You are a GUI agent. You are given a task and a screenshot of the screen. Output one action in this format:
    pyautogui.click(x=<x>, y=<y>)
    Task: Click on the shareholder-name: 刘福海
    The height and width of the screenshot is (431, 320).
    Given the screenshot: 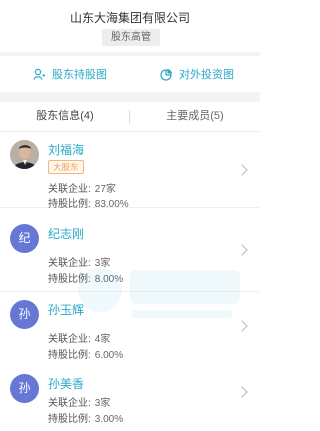 What is the action you would take?
    pyautogui.click(x=66, y=150)
    